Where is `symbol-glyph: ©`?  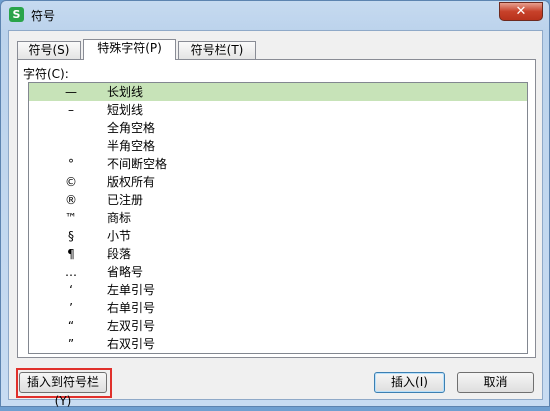
symbol-glyph: © is located at coordinates (71, 182).